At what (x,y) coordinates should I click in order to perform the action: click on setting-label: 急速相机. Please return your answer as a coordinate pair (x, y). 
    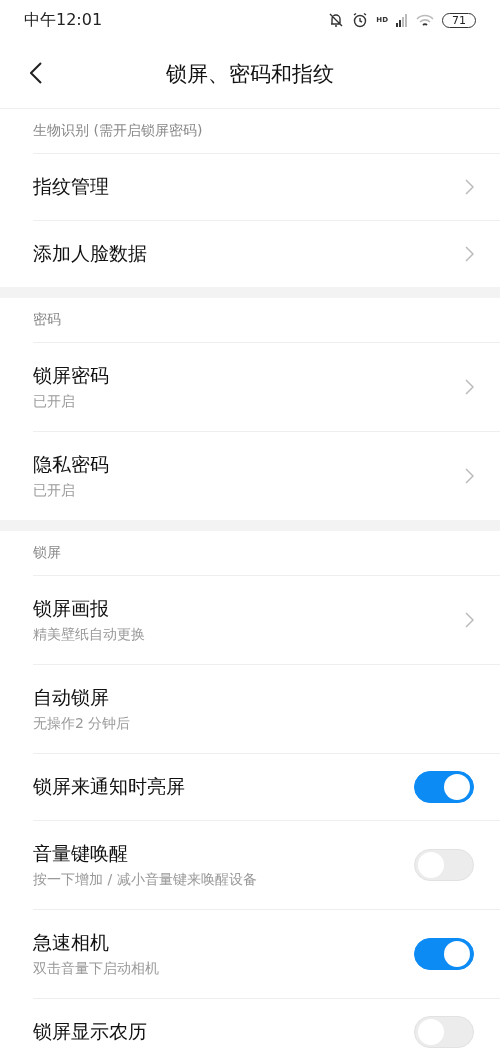
    Looking at the image, I should click on (71, 942).